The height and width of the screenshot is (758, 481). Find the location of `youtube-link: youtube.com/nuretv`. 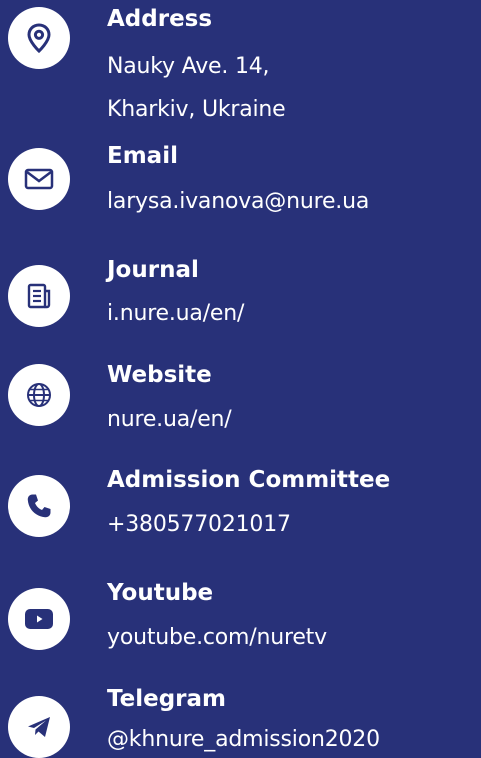

youtube-link: youtube.com/nuretv is located at coordinates (217, 638).